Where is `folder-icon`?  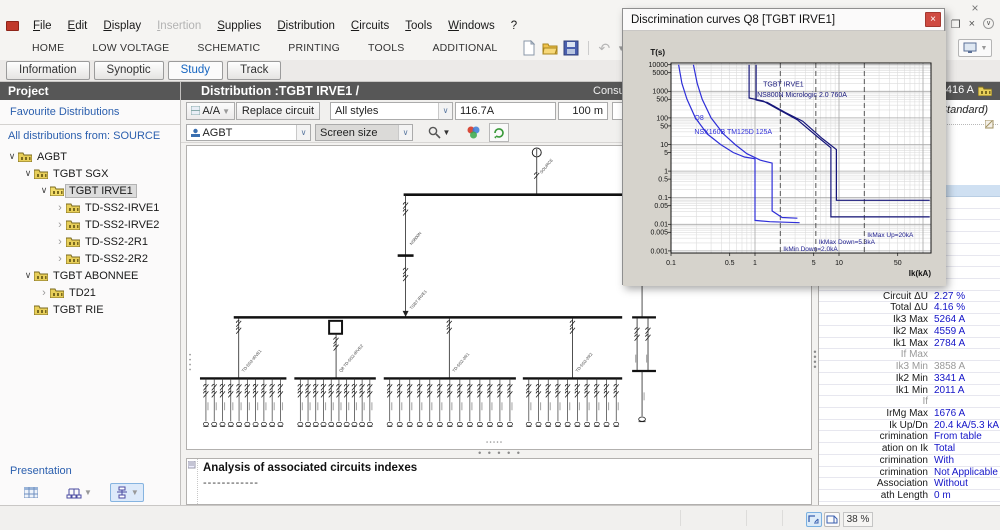 folder-icon is located at coordinates (41, 173).